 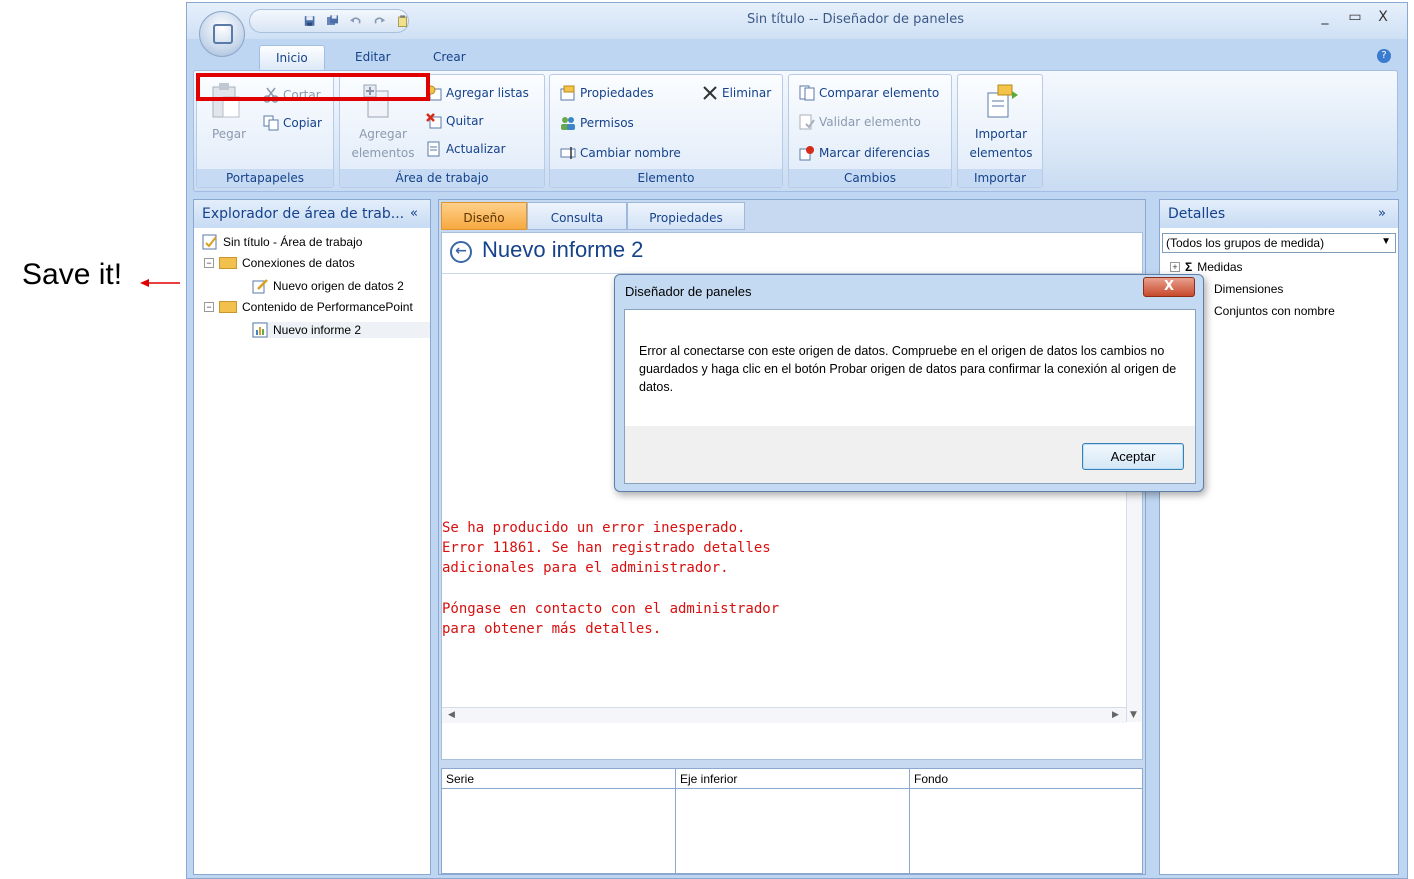 What do you see at coordinates (688, 291) in the screenshot?
I see `dialog-title: Diseñador de paneles` at bounding box center [688, 291].